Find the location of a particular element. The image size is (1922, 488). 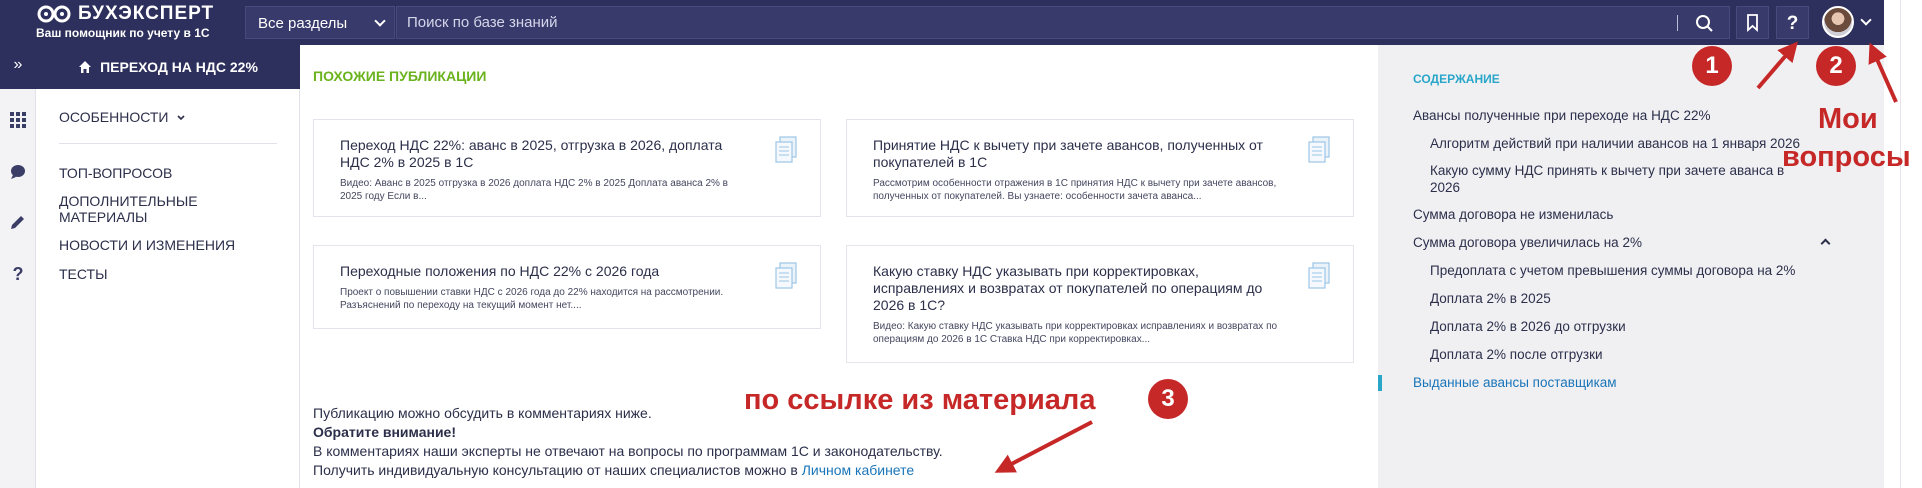

menu-item-tests: ТЕСТЫ is located at coordinates (83, 274).